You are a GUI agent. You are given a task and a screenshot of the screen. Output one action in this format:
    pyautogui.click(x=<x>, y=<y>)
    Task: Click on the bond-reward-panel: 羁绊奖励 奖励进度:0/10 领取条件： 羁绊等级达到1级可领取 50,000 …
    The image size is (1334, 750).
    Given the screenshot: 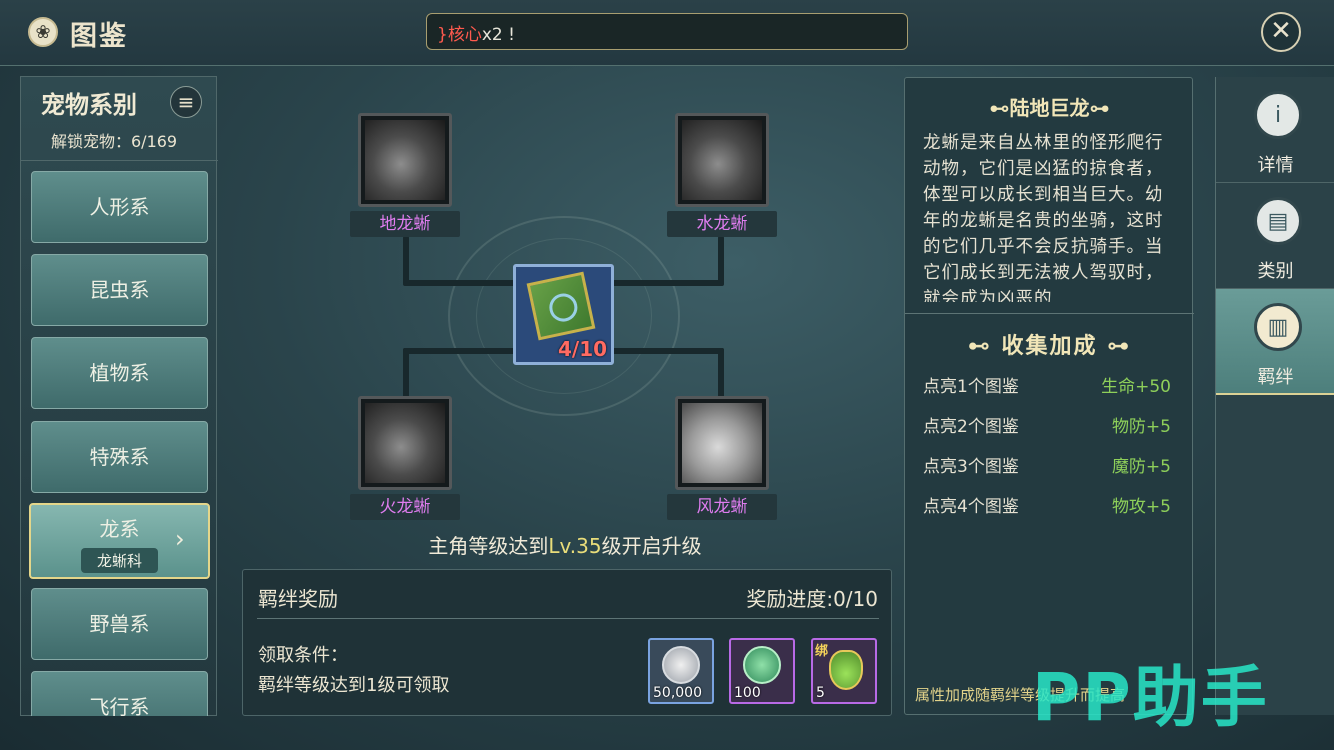 What is the action you would take?
    pyautogui.click(x=567, y=642)
    